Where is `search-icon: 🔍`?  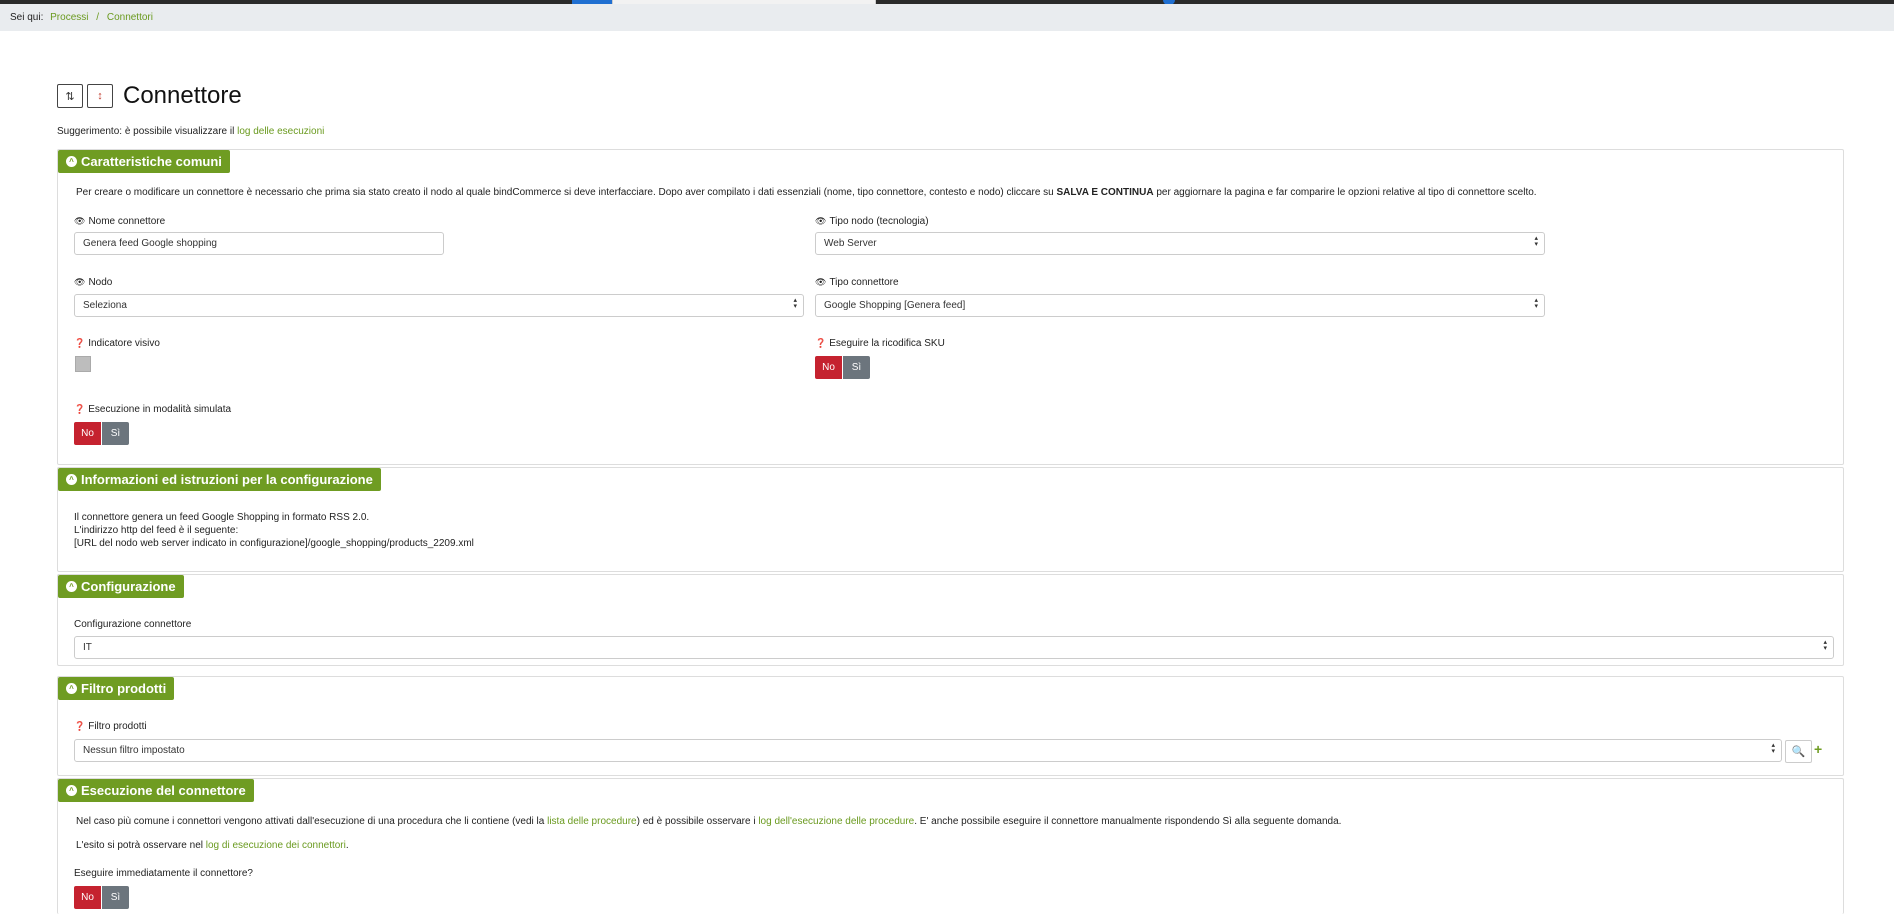
search-icon: 🔍 is located at coordinates (1798, 752).